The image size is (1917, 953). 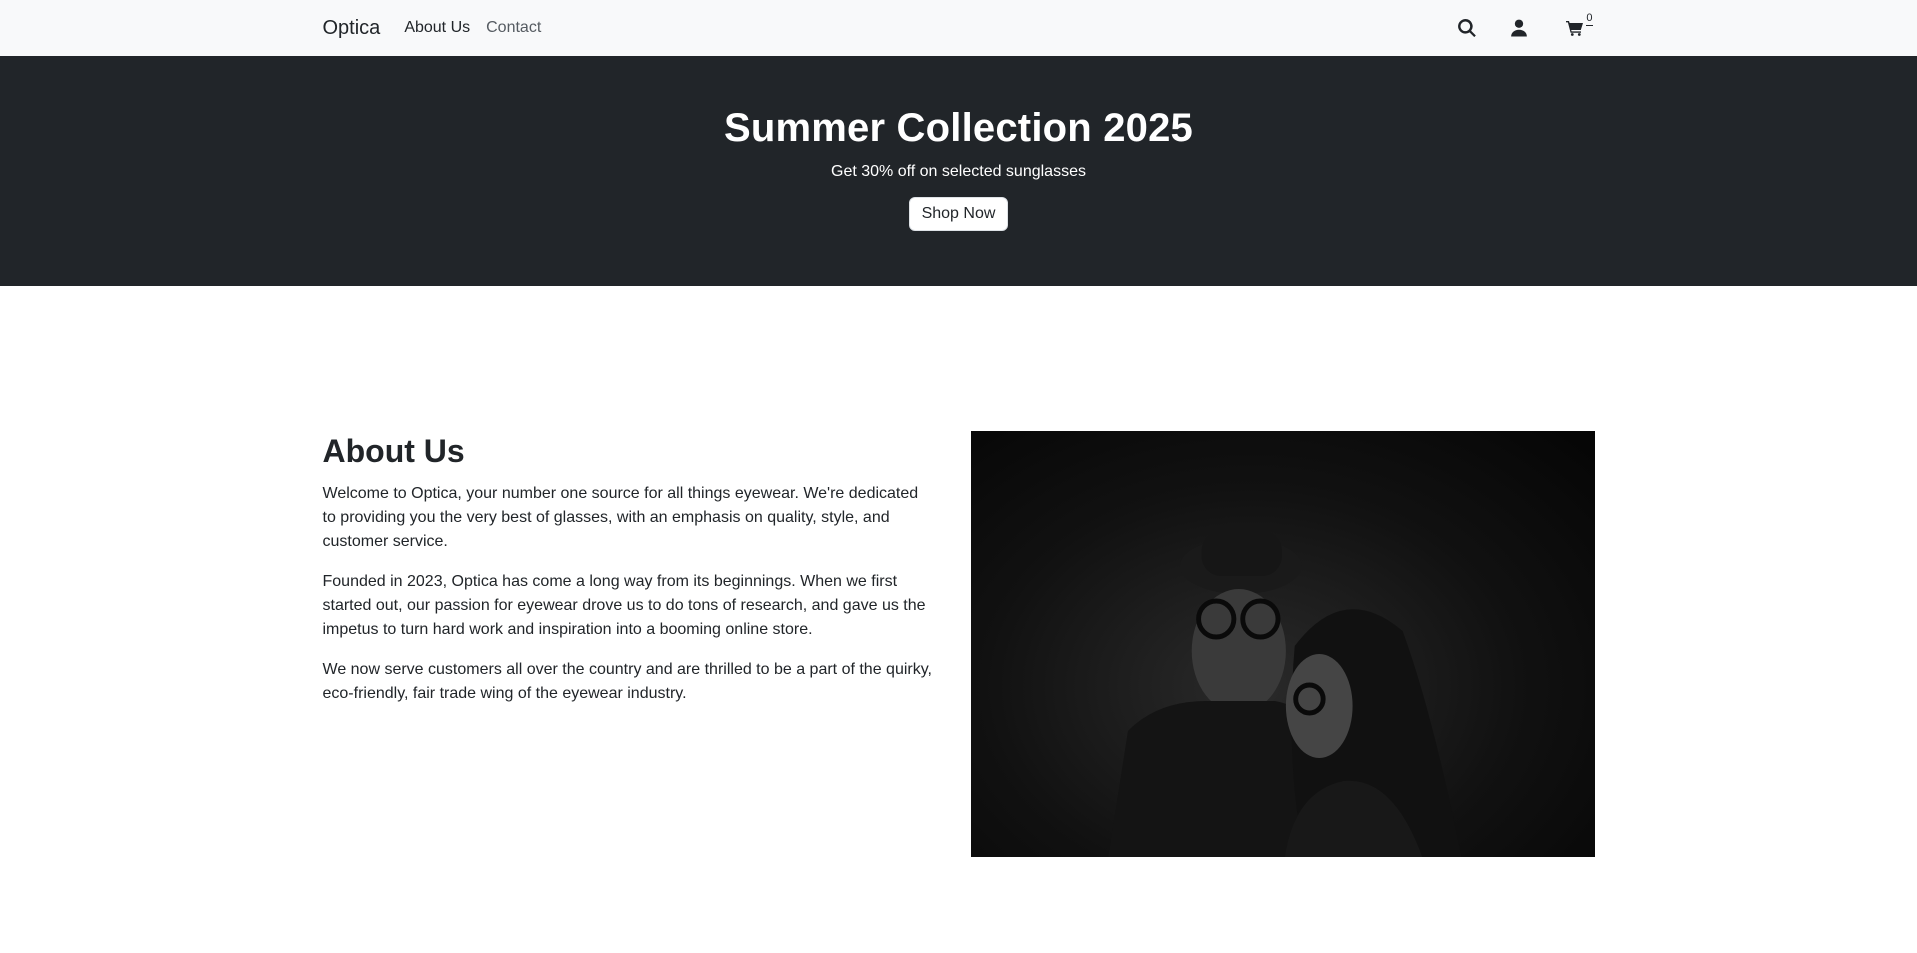 I want to click on navbar-container: Optica About Us Contact 0, so click(x=959, y=26).